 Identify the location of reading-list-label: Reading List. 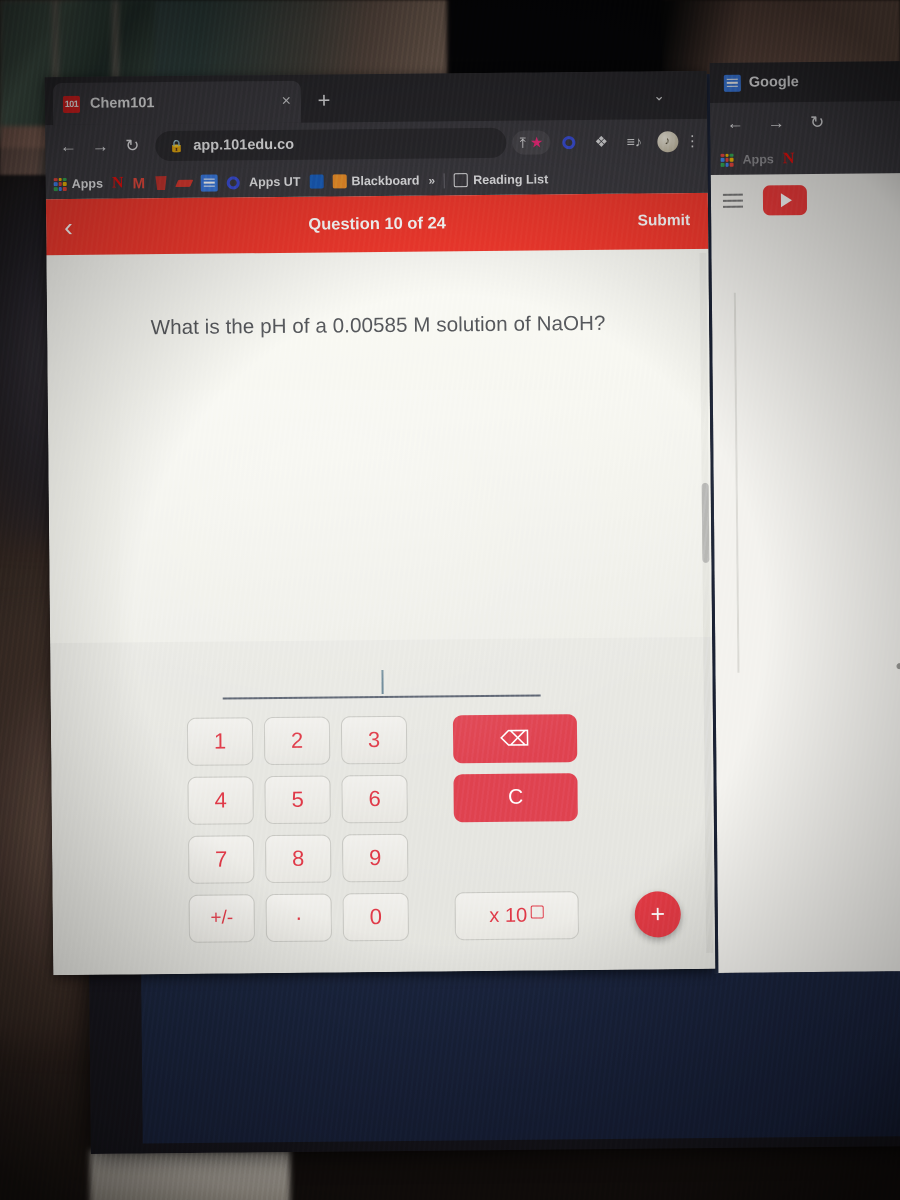
(511, 180).